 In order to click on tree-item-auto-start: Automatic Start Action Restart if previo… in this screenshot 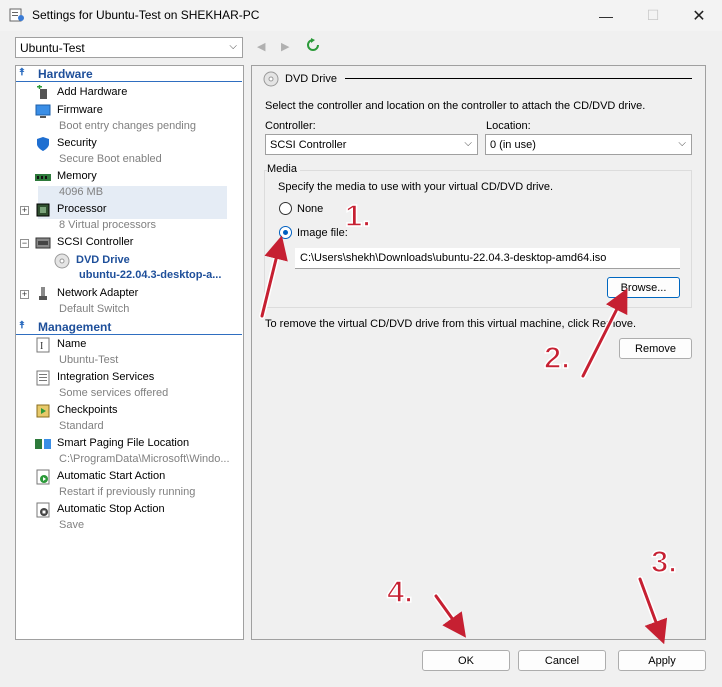, I will do `click(130, 485)`.